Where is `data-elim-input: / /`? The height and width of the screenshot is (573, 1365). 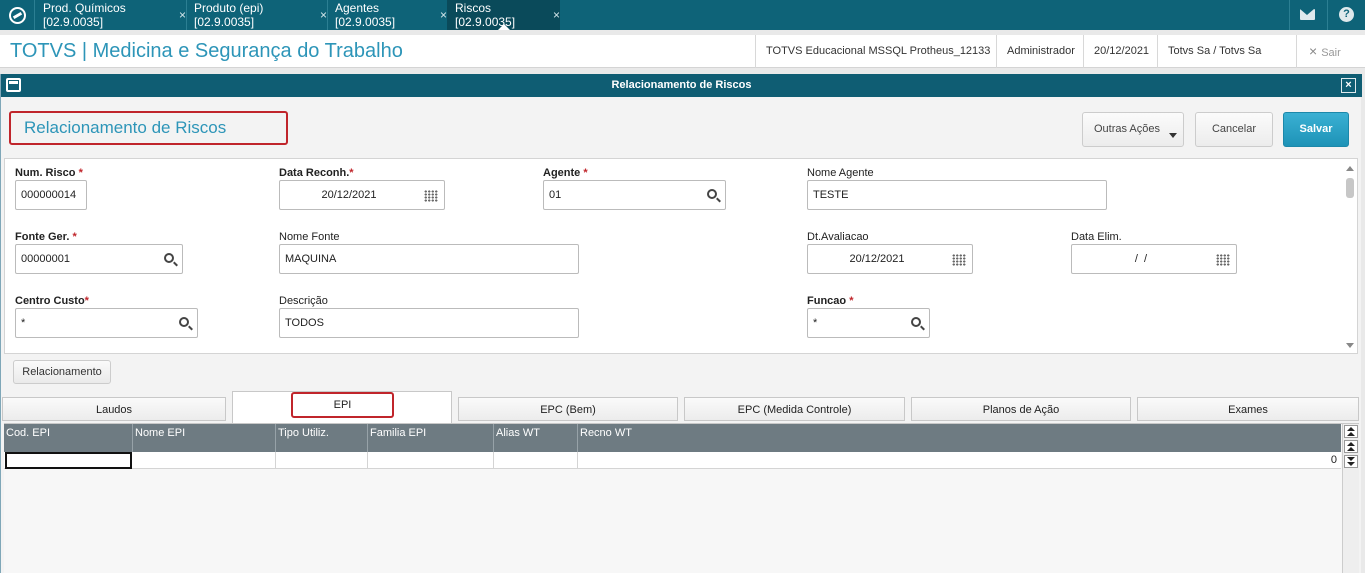
data-elim-input: / / is located at coordinates (1154, 259).